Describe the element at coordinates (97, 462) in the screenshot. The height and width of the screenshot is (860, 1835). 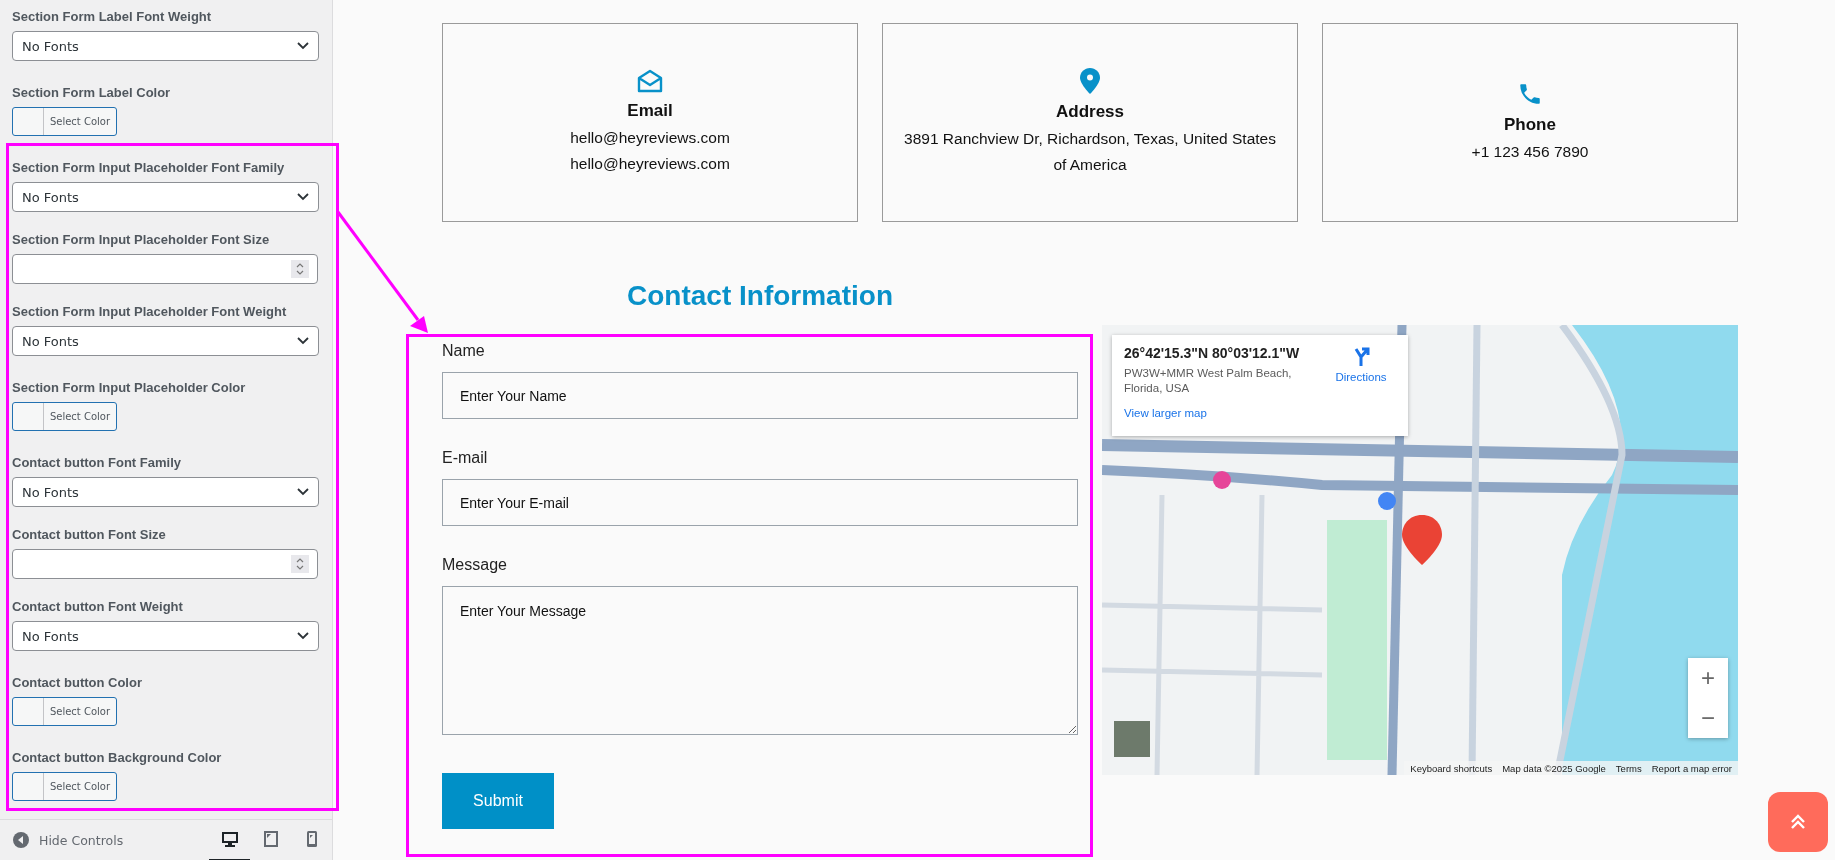
I see `control-label: Contact button Font Family` at that location.